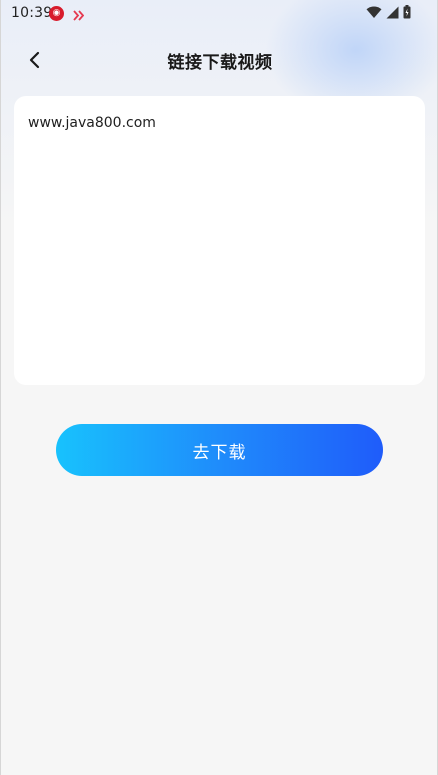 The width and height of the screenshot is (438, 775). Describe the element at coordinates (220, 63) in the screenshot. I see `page-title: 链接下载视频` at that location.